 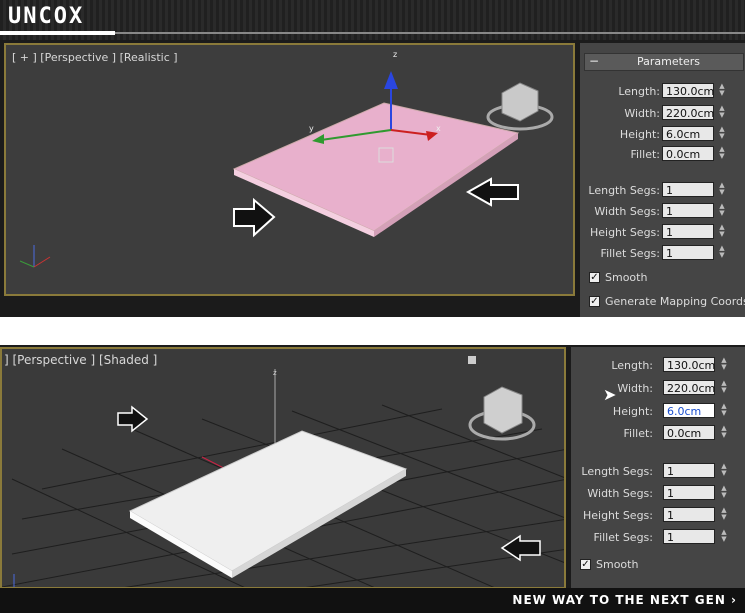 What do you see at coordinates (689, 364) in the screenshot?
I see `b-length-field: 130.0cm` at bounding box center [689, 364].